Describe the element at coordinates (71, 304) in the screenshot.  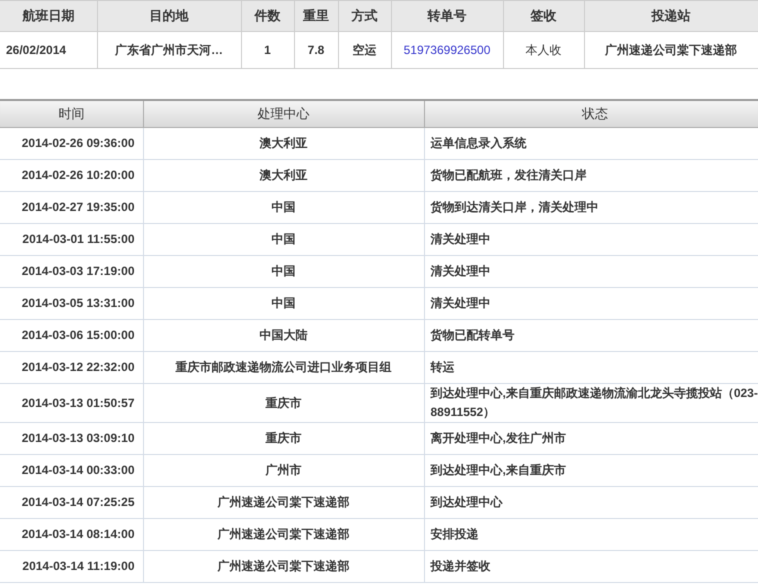
I see `time-cell: 2014-03-05 13:31:00` at that location.